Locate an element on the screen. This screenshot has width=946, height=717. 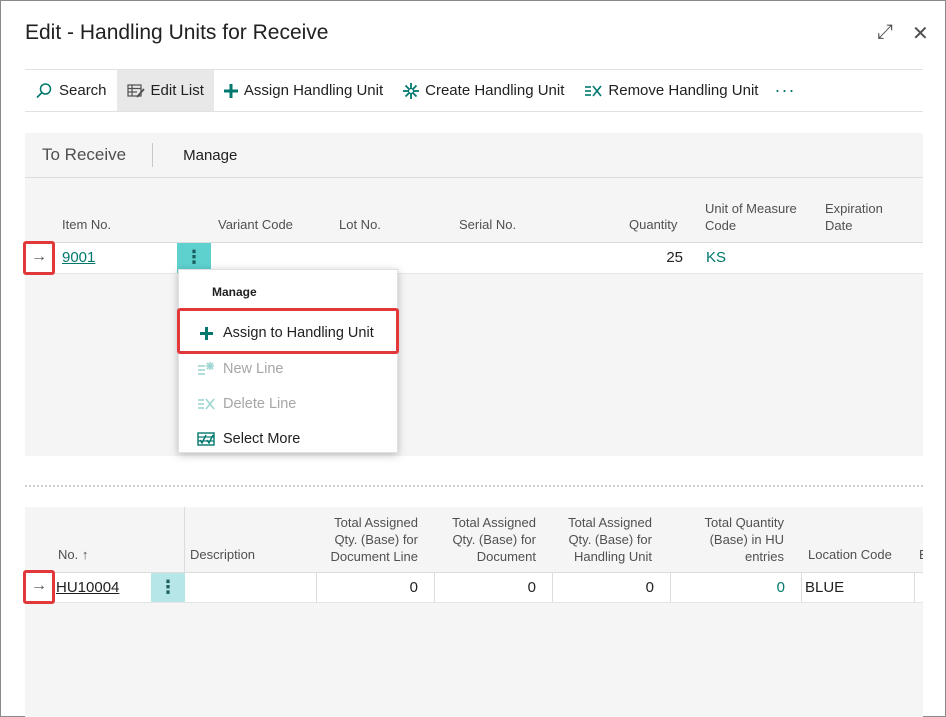
col-uom: Unit of Measure Code is located at coordinates (751, 217).